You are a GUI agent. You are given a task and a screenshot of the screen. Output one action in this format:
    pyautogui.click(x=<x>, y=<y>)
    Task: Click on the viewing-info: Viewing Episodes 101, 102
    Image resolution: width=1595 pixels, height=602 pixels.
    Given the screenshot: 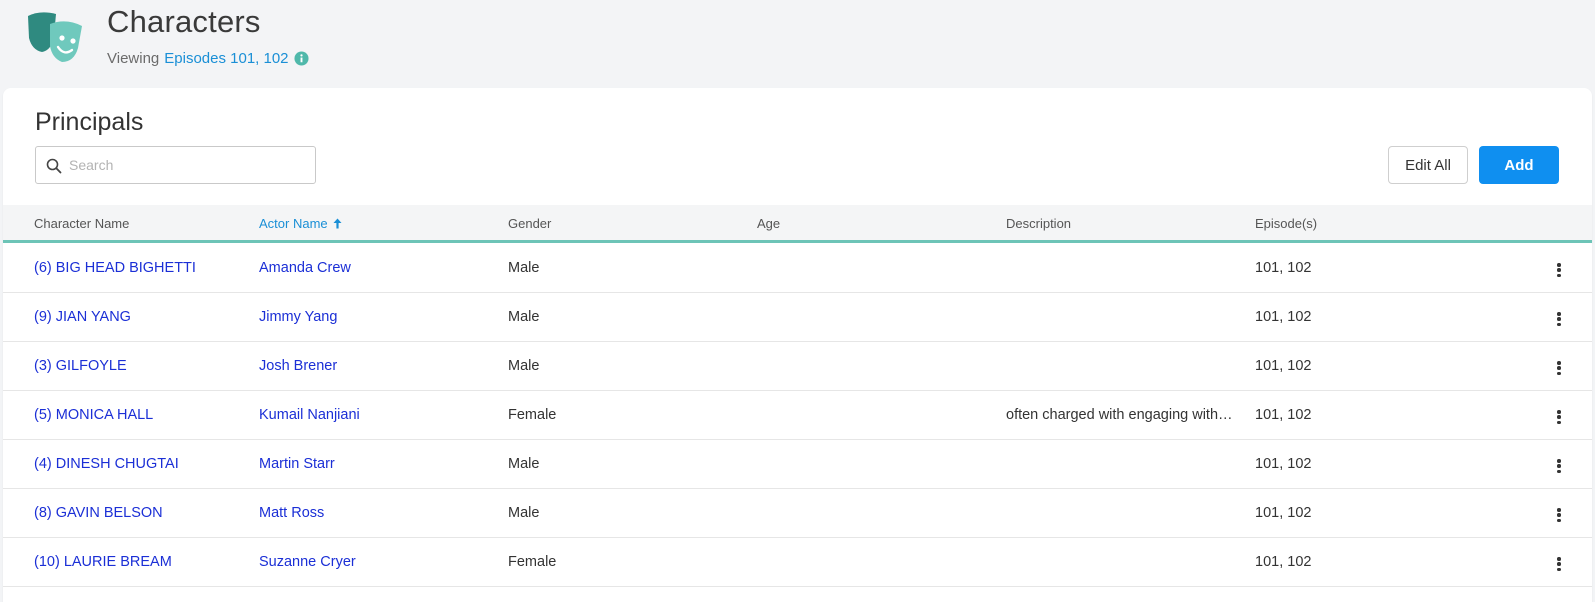 What is the action you would take?
    pyautogui.click(x=208, y=58)
    